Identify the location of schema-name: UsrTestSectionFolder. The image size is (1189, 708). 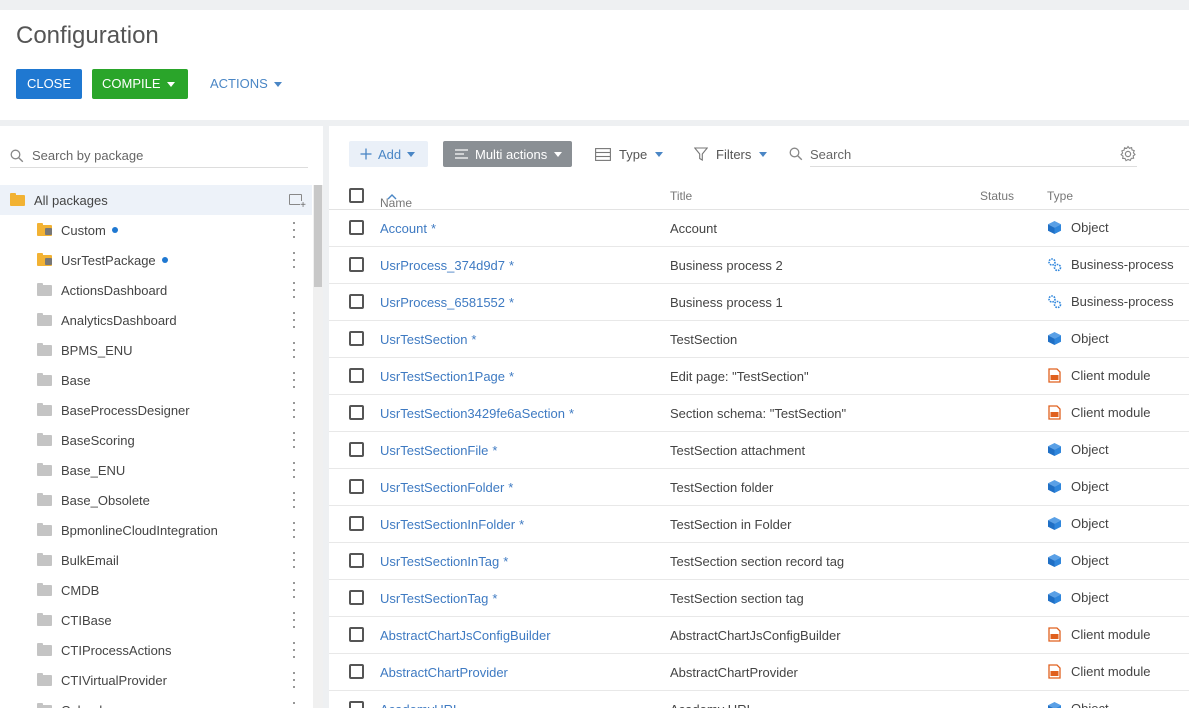
(442, 487).